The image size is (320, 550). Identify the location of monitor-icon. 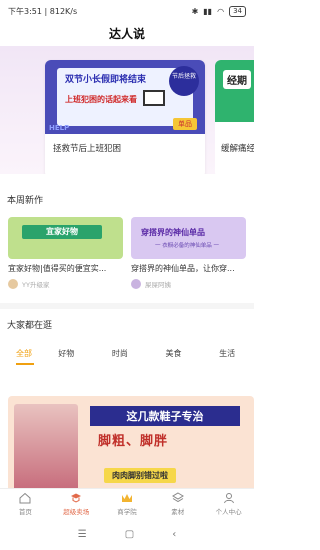
(154, 98).